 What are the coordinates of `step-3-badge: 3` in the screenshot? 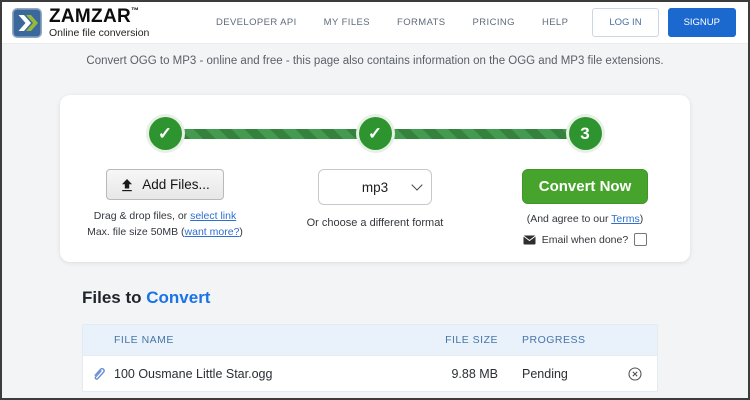 It's located at (585, 133).